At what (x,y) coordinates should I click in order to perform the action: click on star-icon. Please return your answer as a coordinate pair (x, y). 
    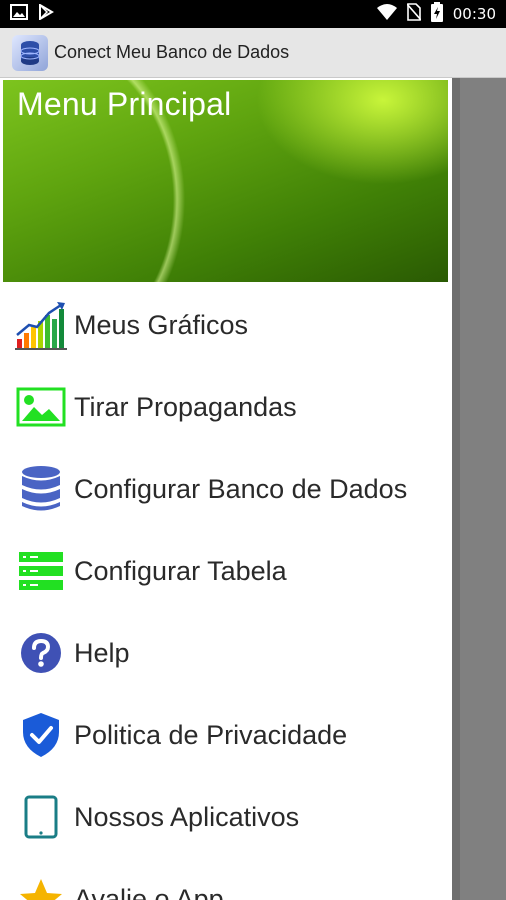
    Looking at the image, I should click on (41, 886).